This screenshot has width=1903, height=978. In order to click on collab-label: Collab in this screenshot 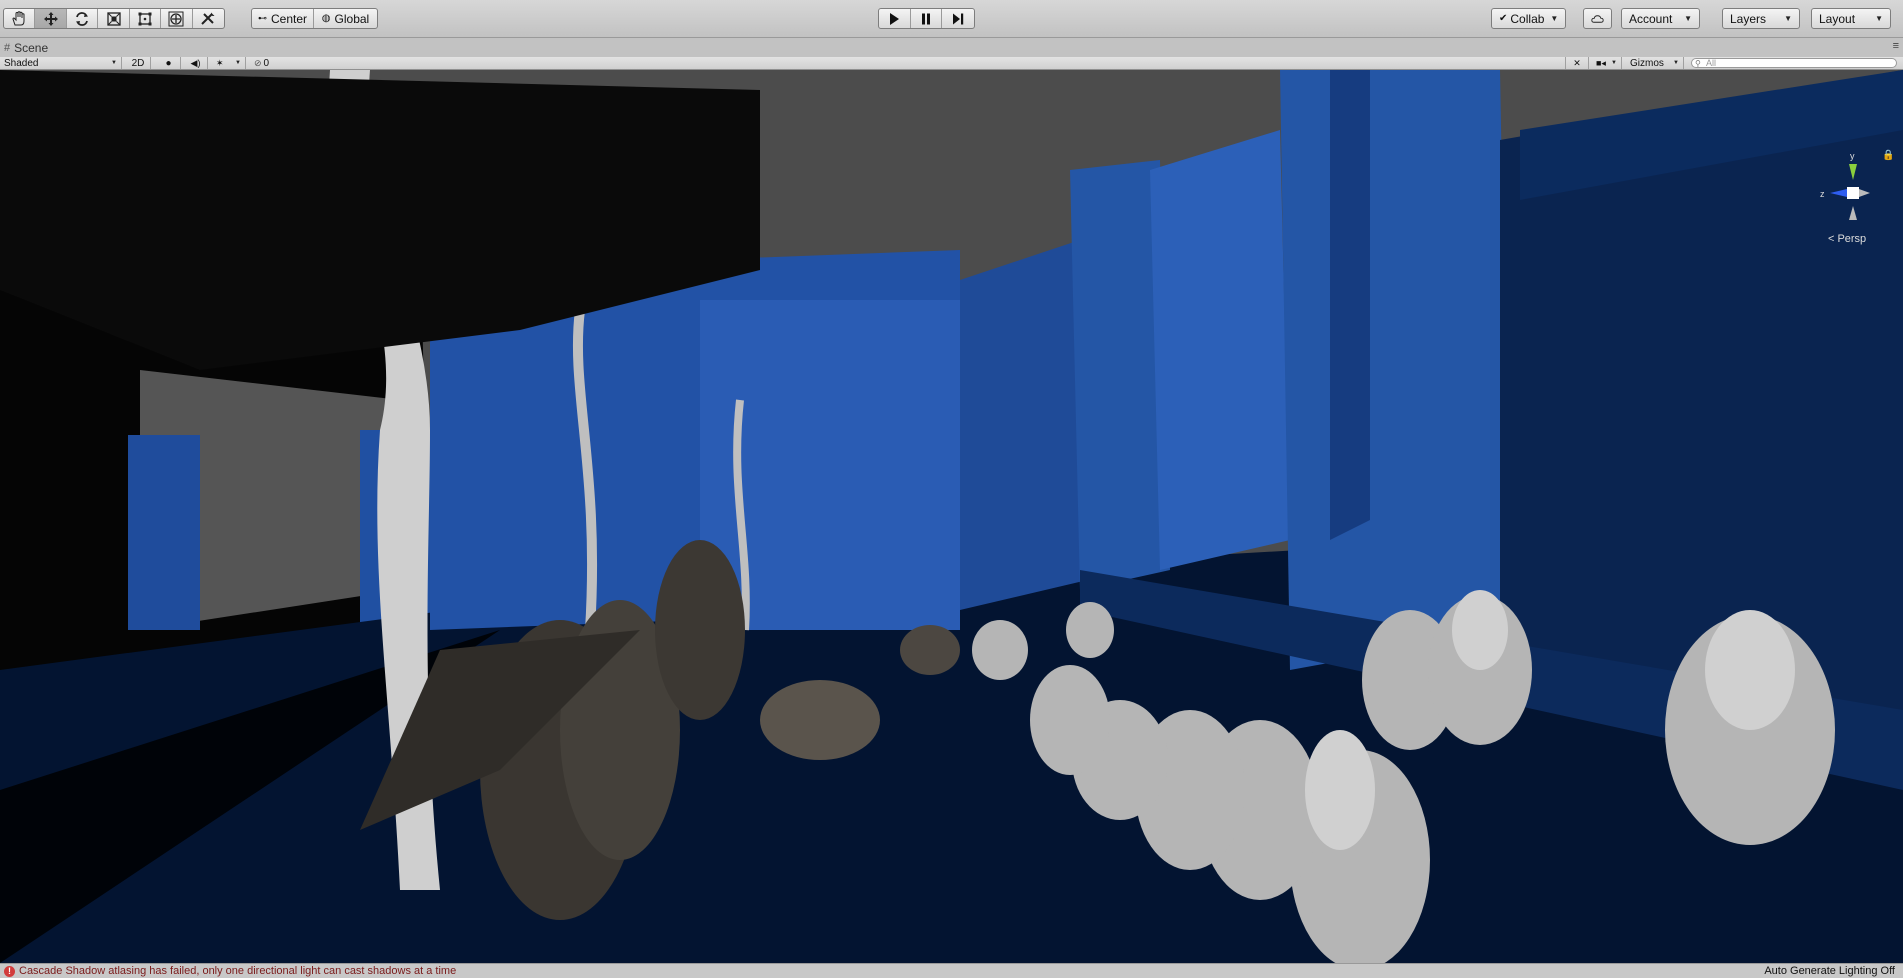, I will do `click(1527, 18)`.